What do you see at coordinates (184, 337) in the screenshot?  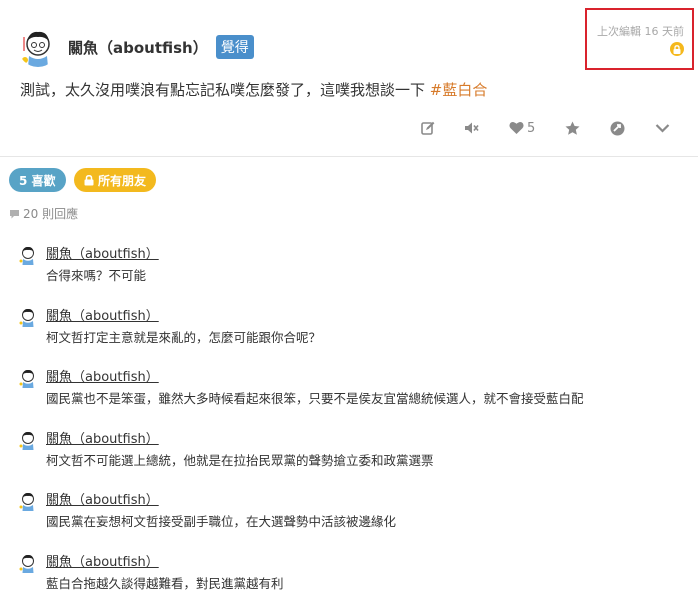 I see `comment-text: 柯文哲打定主意就是來亂的，怎麼可能跟你合呢？` at bounding box center [184, 337].